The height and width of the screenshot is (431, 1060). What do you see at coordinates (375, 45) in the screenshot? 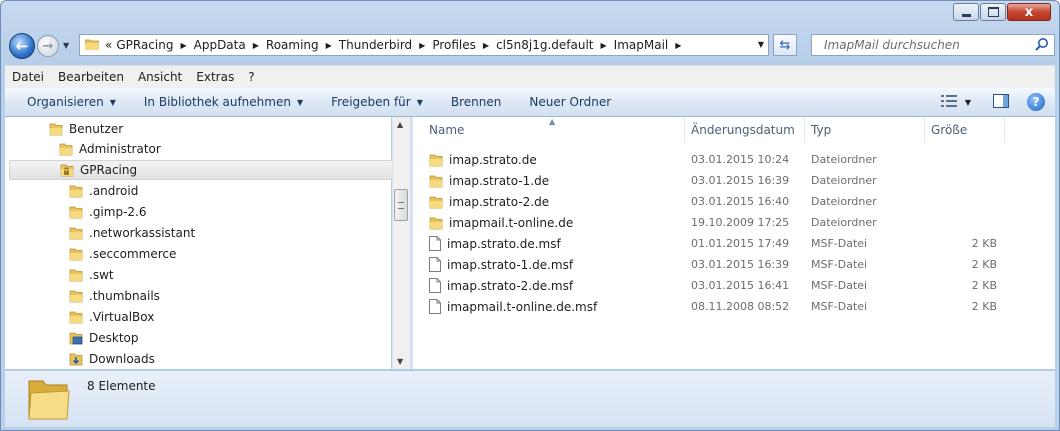
I see `breadcrumb-thunderbird: Thunderbird` at bounding box center [375, 45].